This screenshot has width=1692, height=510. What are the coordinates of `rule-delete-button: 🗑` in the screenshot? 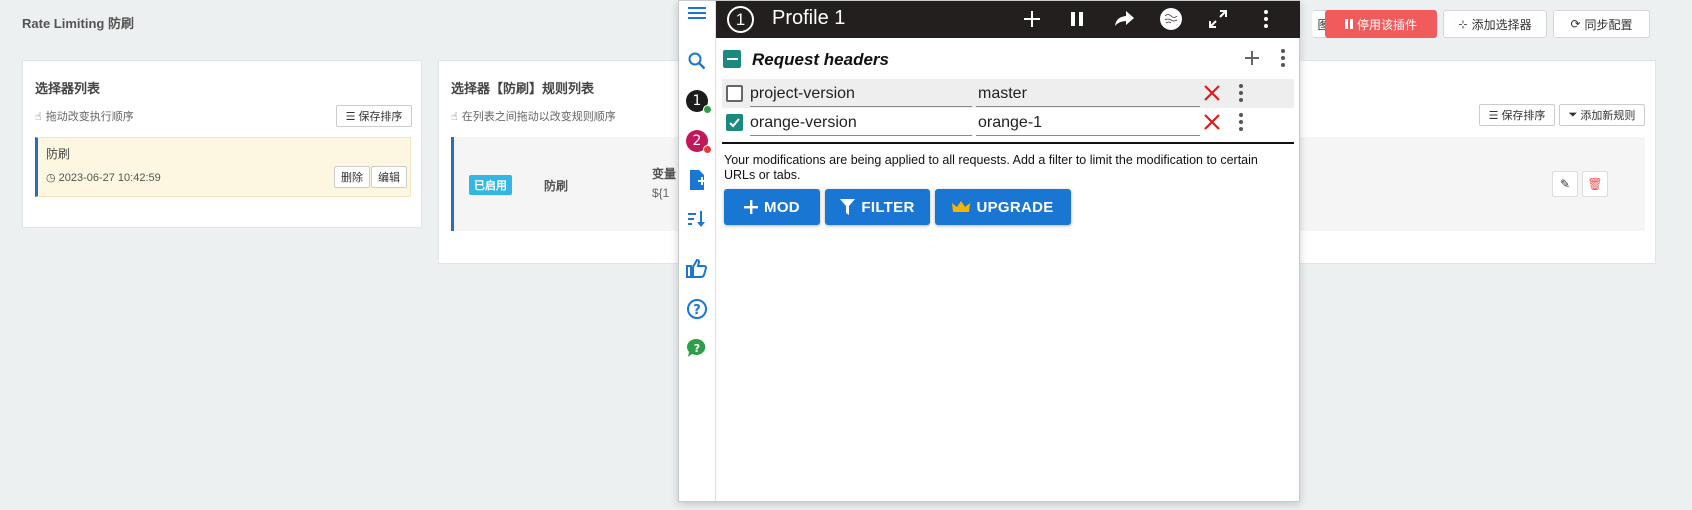 It's located at (1595, 184).